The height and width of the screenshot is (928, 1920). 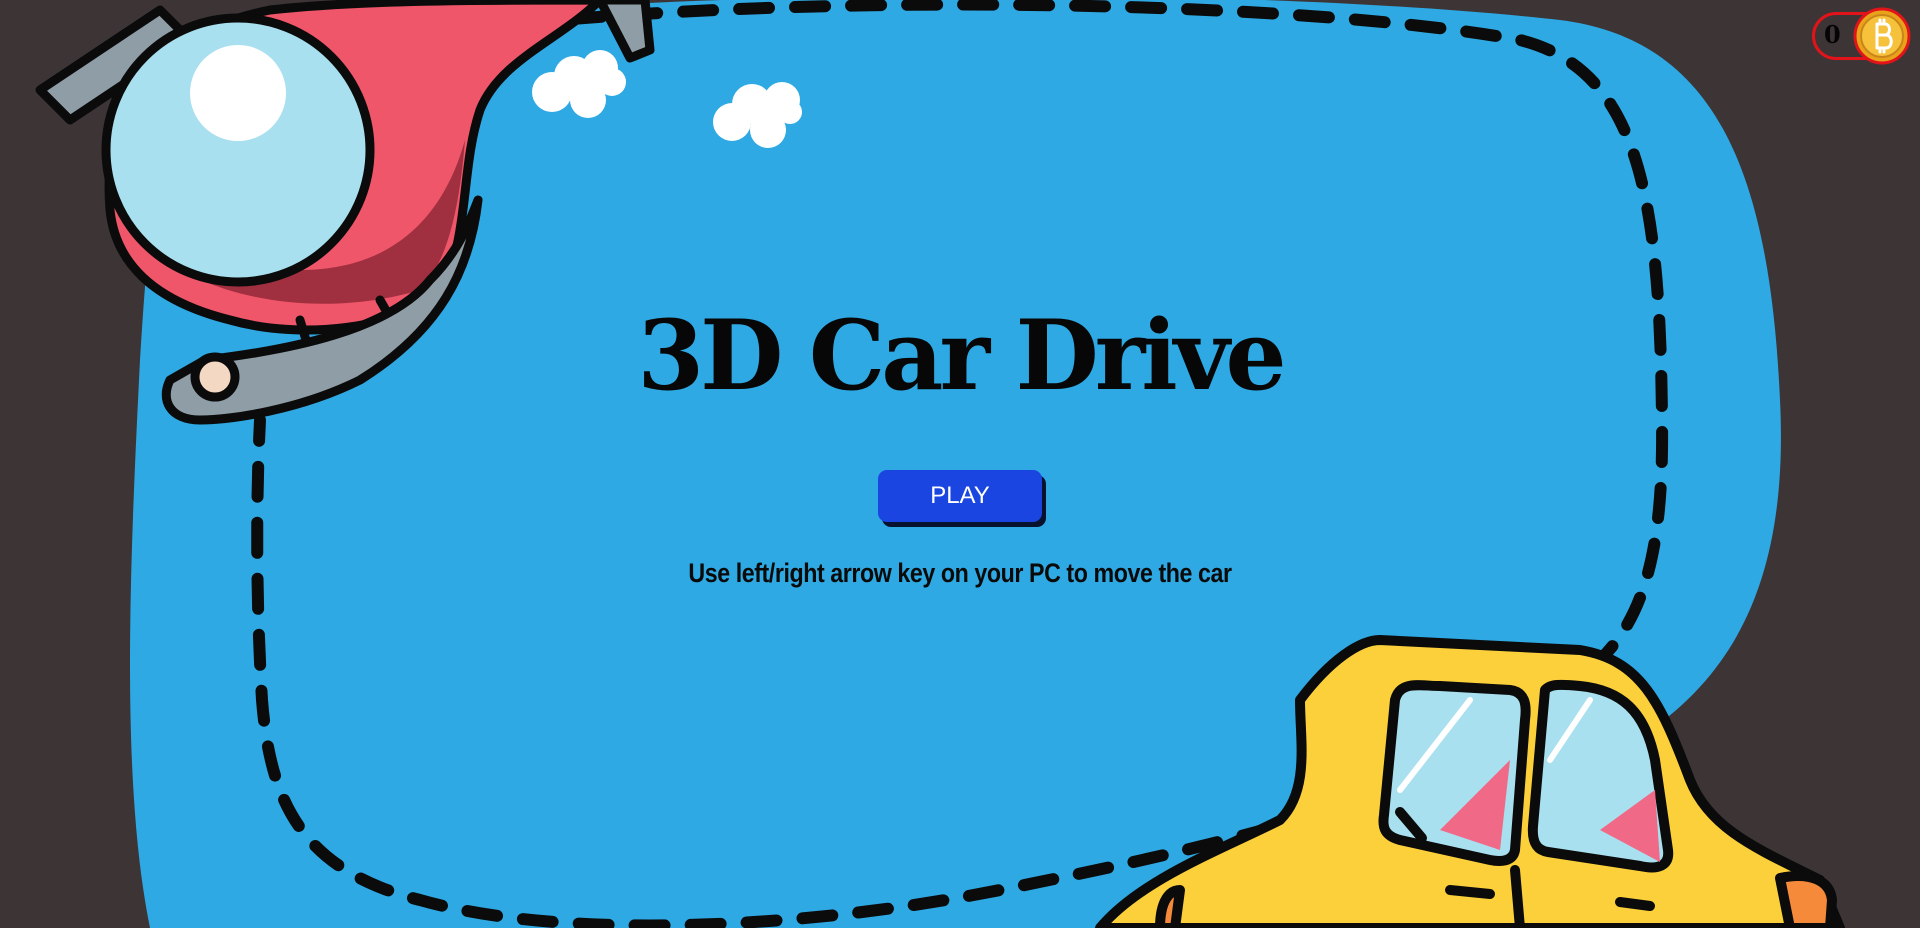 What do you see at coordinates (1882, 36) in the screenshot?
I see `bitcoin-coin-icon` at bounding box center [1882, 36].